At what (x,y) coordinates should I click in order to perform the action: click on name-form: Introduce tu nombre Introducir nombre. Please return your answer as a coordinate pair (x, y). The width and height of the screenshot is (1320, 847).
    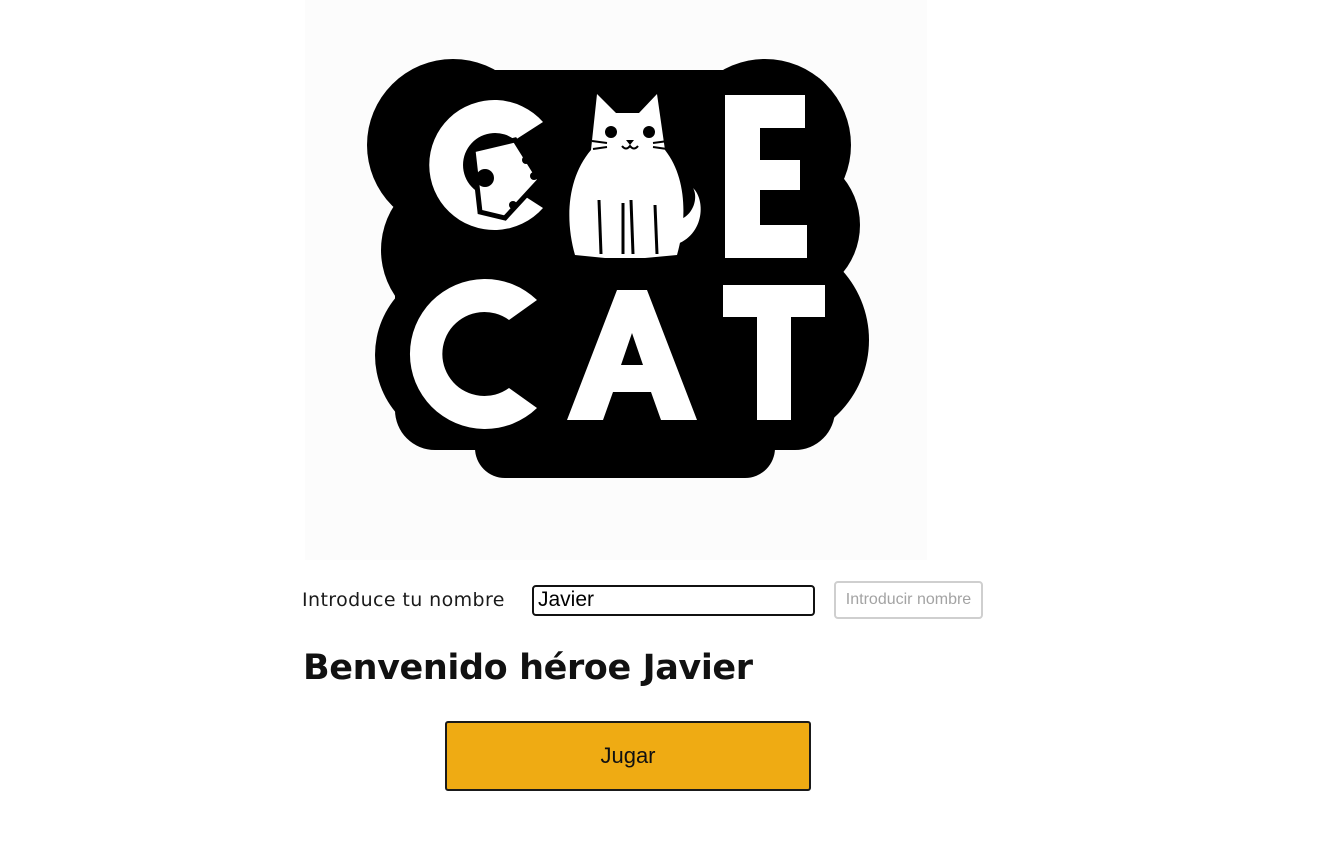
    Looking at the image, I should click on (642, 600).